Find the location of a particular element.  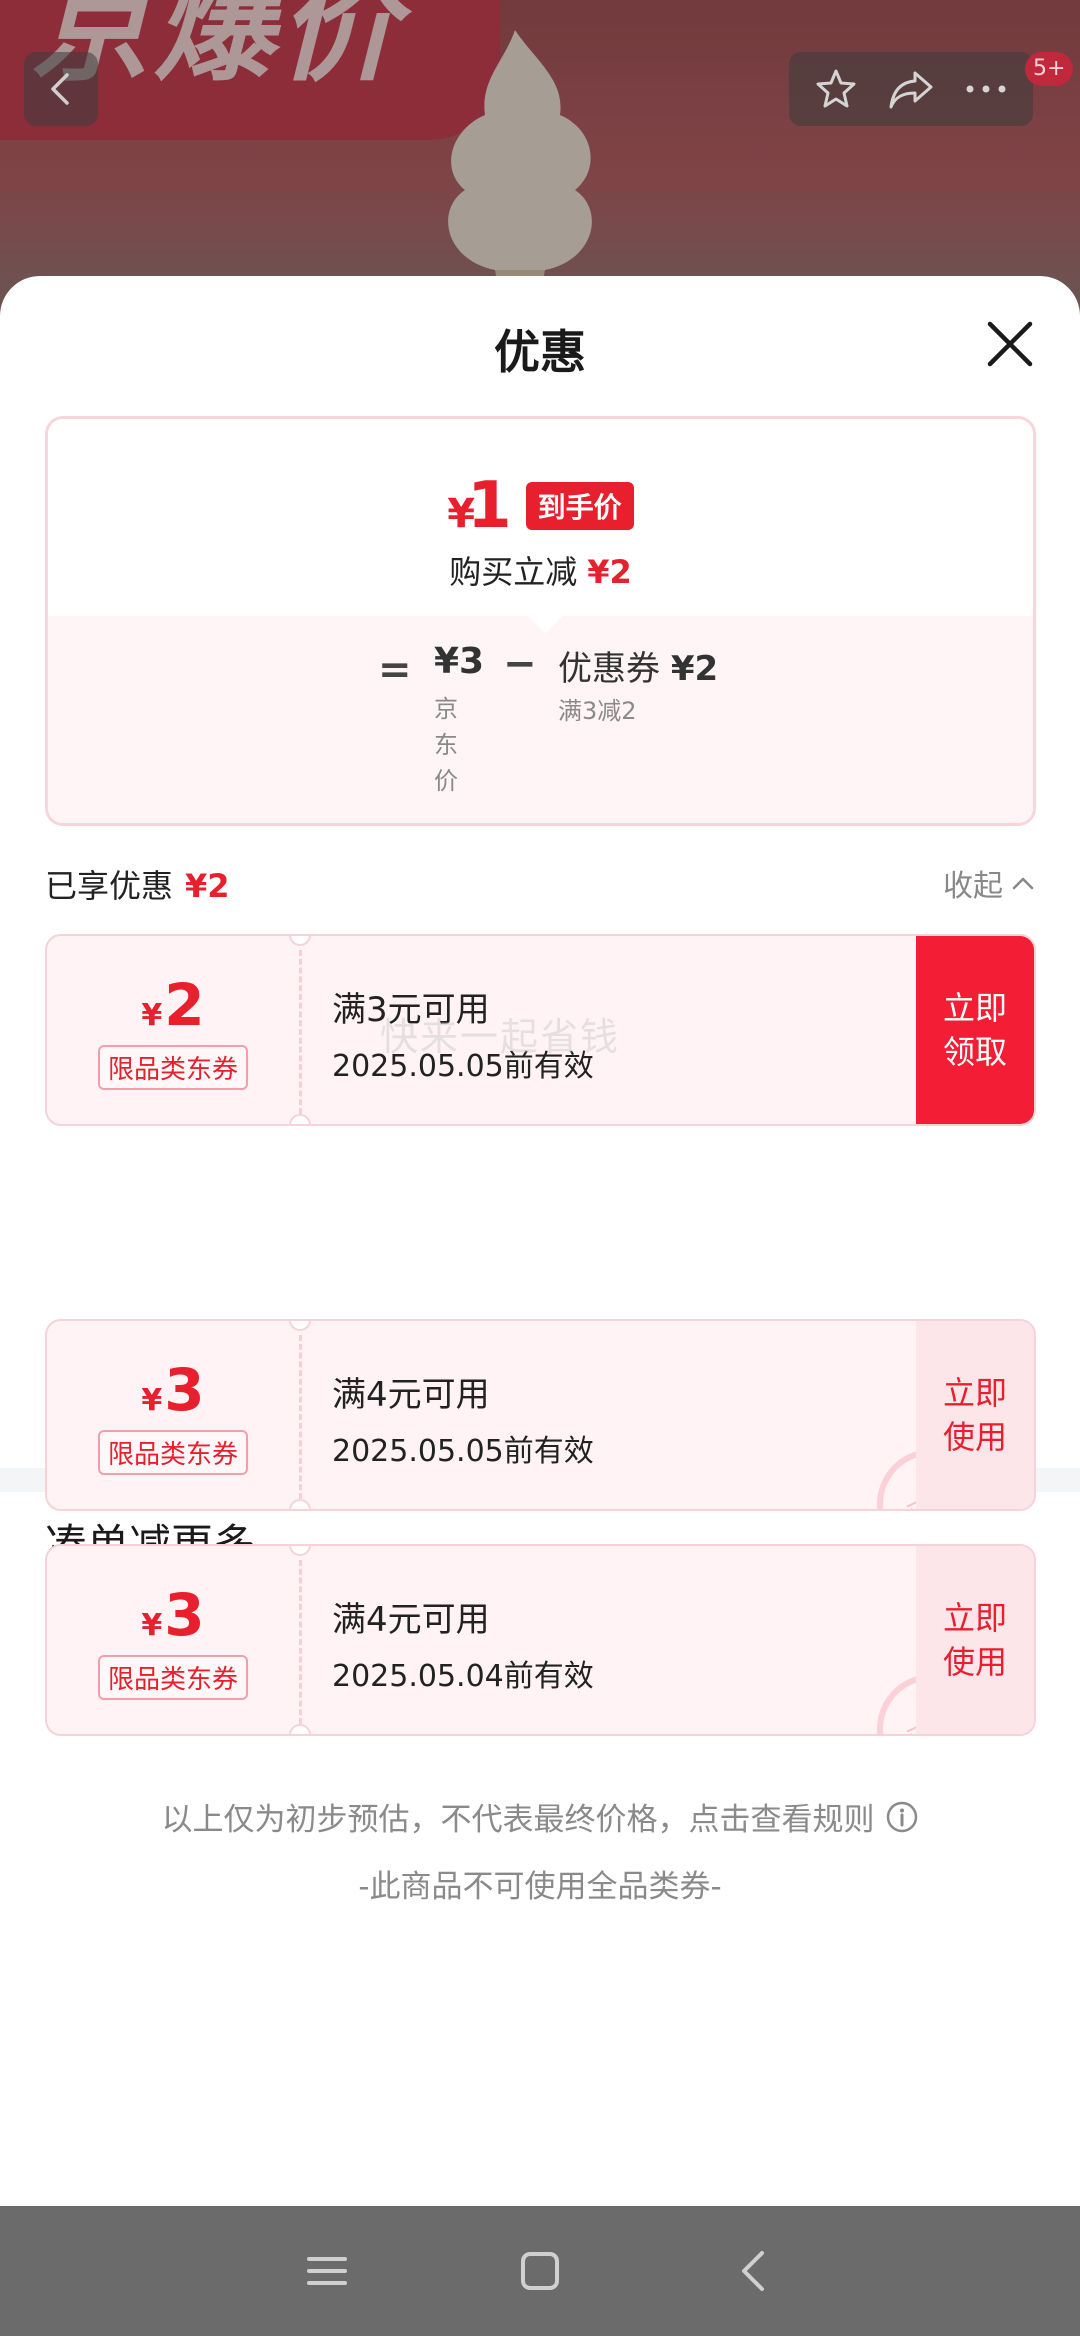

star-icon is located at coordinates (836, 88).